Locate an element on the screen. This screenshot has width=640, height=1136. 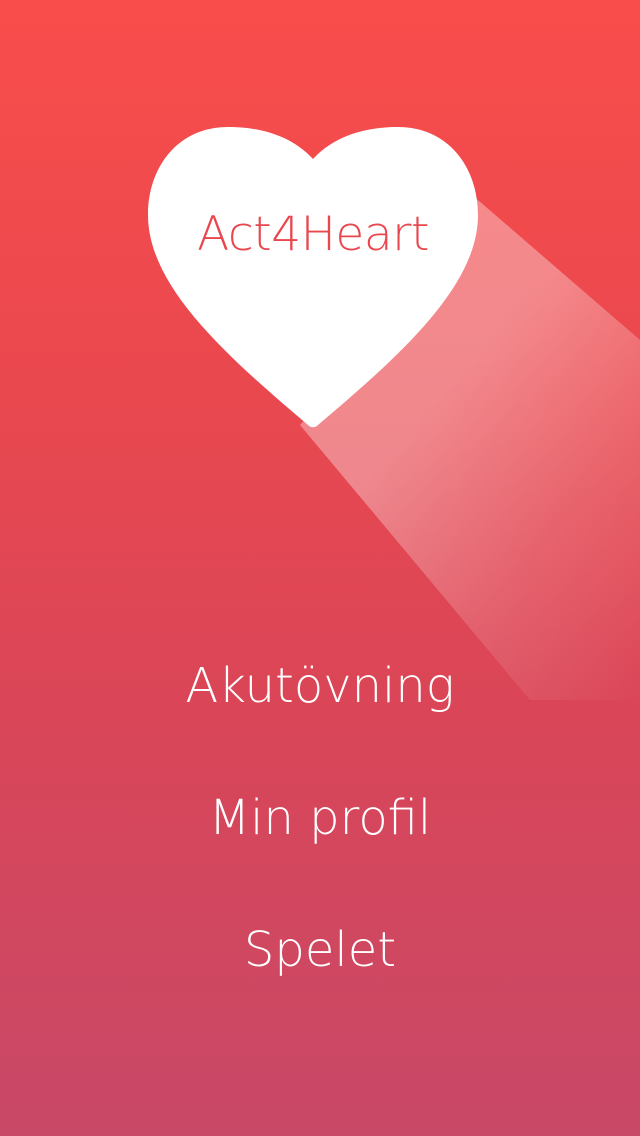
menu-item-spelet: Spelet is located at coordinates (320, 978).